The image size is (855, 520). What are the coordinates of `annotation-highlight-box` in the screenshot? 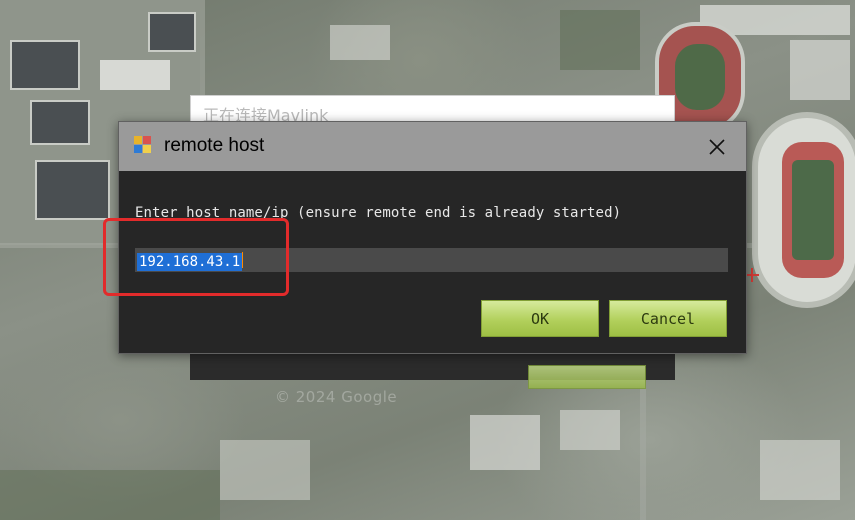 It's located at (196, 257).